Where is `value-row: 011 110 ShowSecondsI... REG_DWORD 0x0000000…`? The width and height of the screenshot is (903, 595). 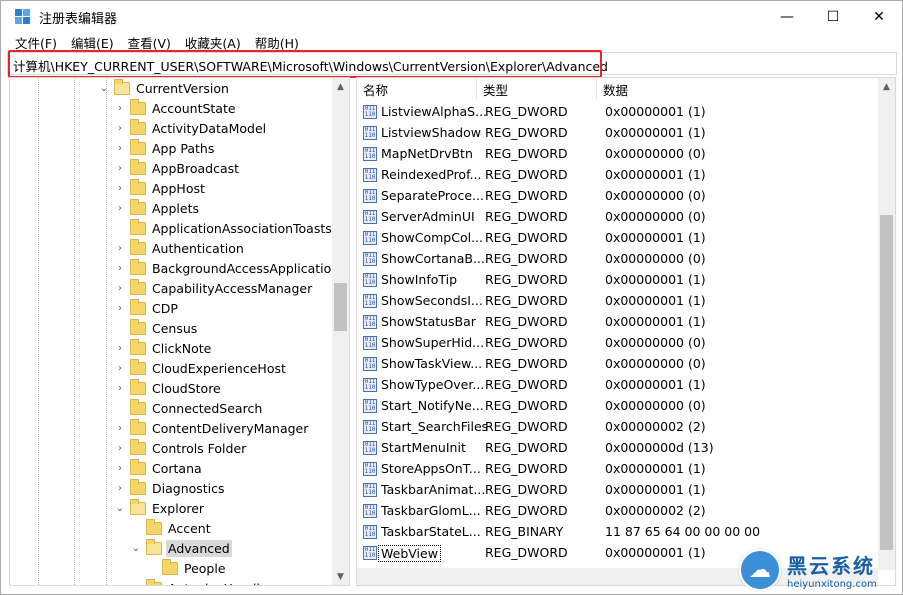 value-row: 011 110 ShowSecondsI... REG_DWORD 0x0000000… is located at coordinates (617, 301).